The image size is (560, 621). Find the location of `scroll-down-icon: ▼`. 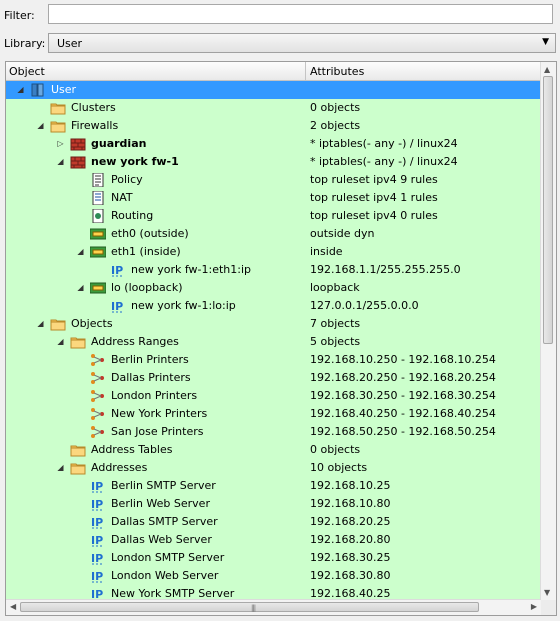

scroll-down-icon: ▼ is located at coordinates (547, 592).